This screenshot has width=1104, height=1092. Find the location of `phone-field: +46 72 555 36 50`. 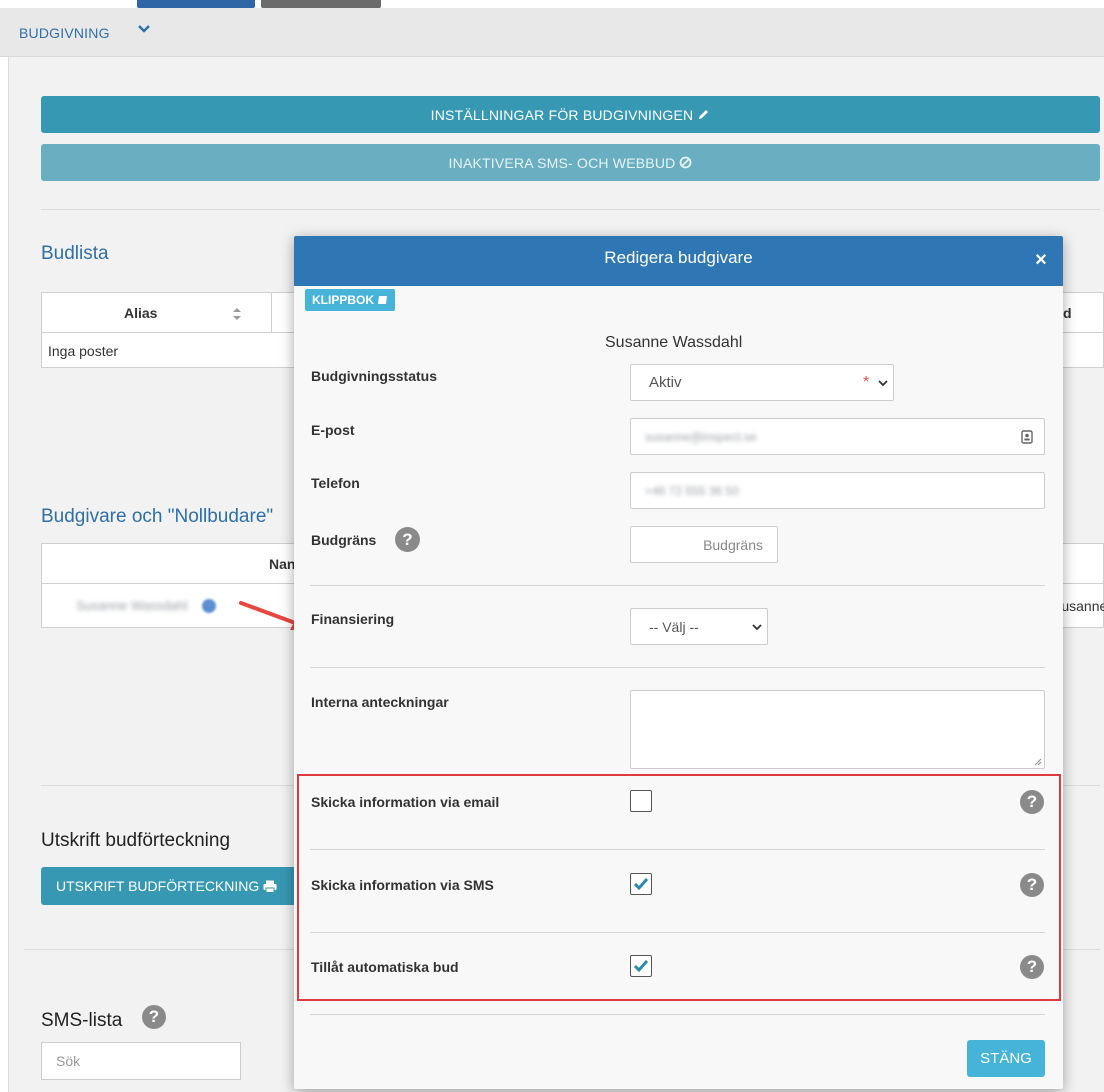

phone-field: +46 72 555 36 50 is located at coordinates (837, 490).